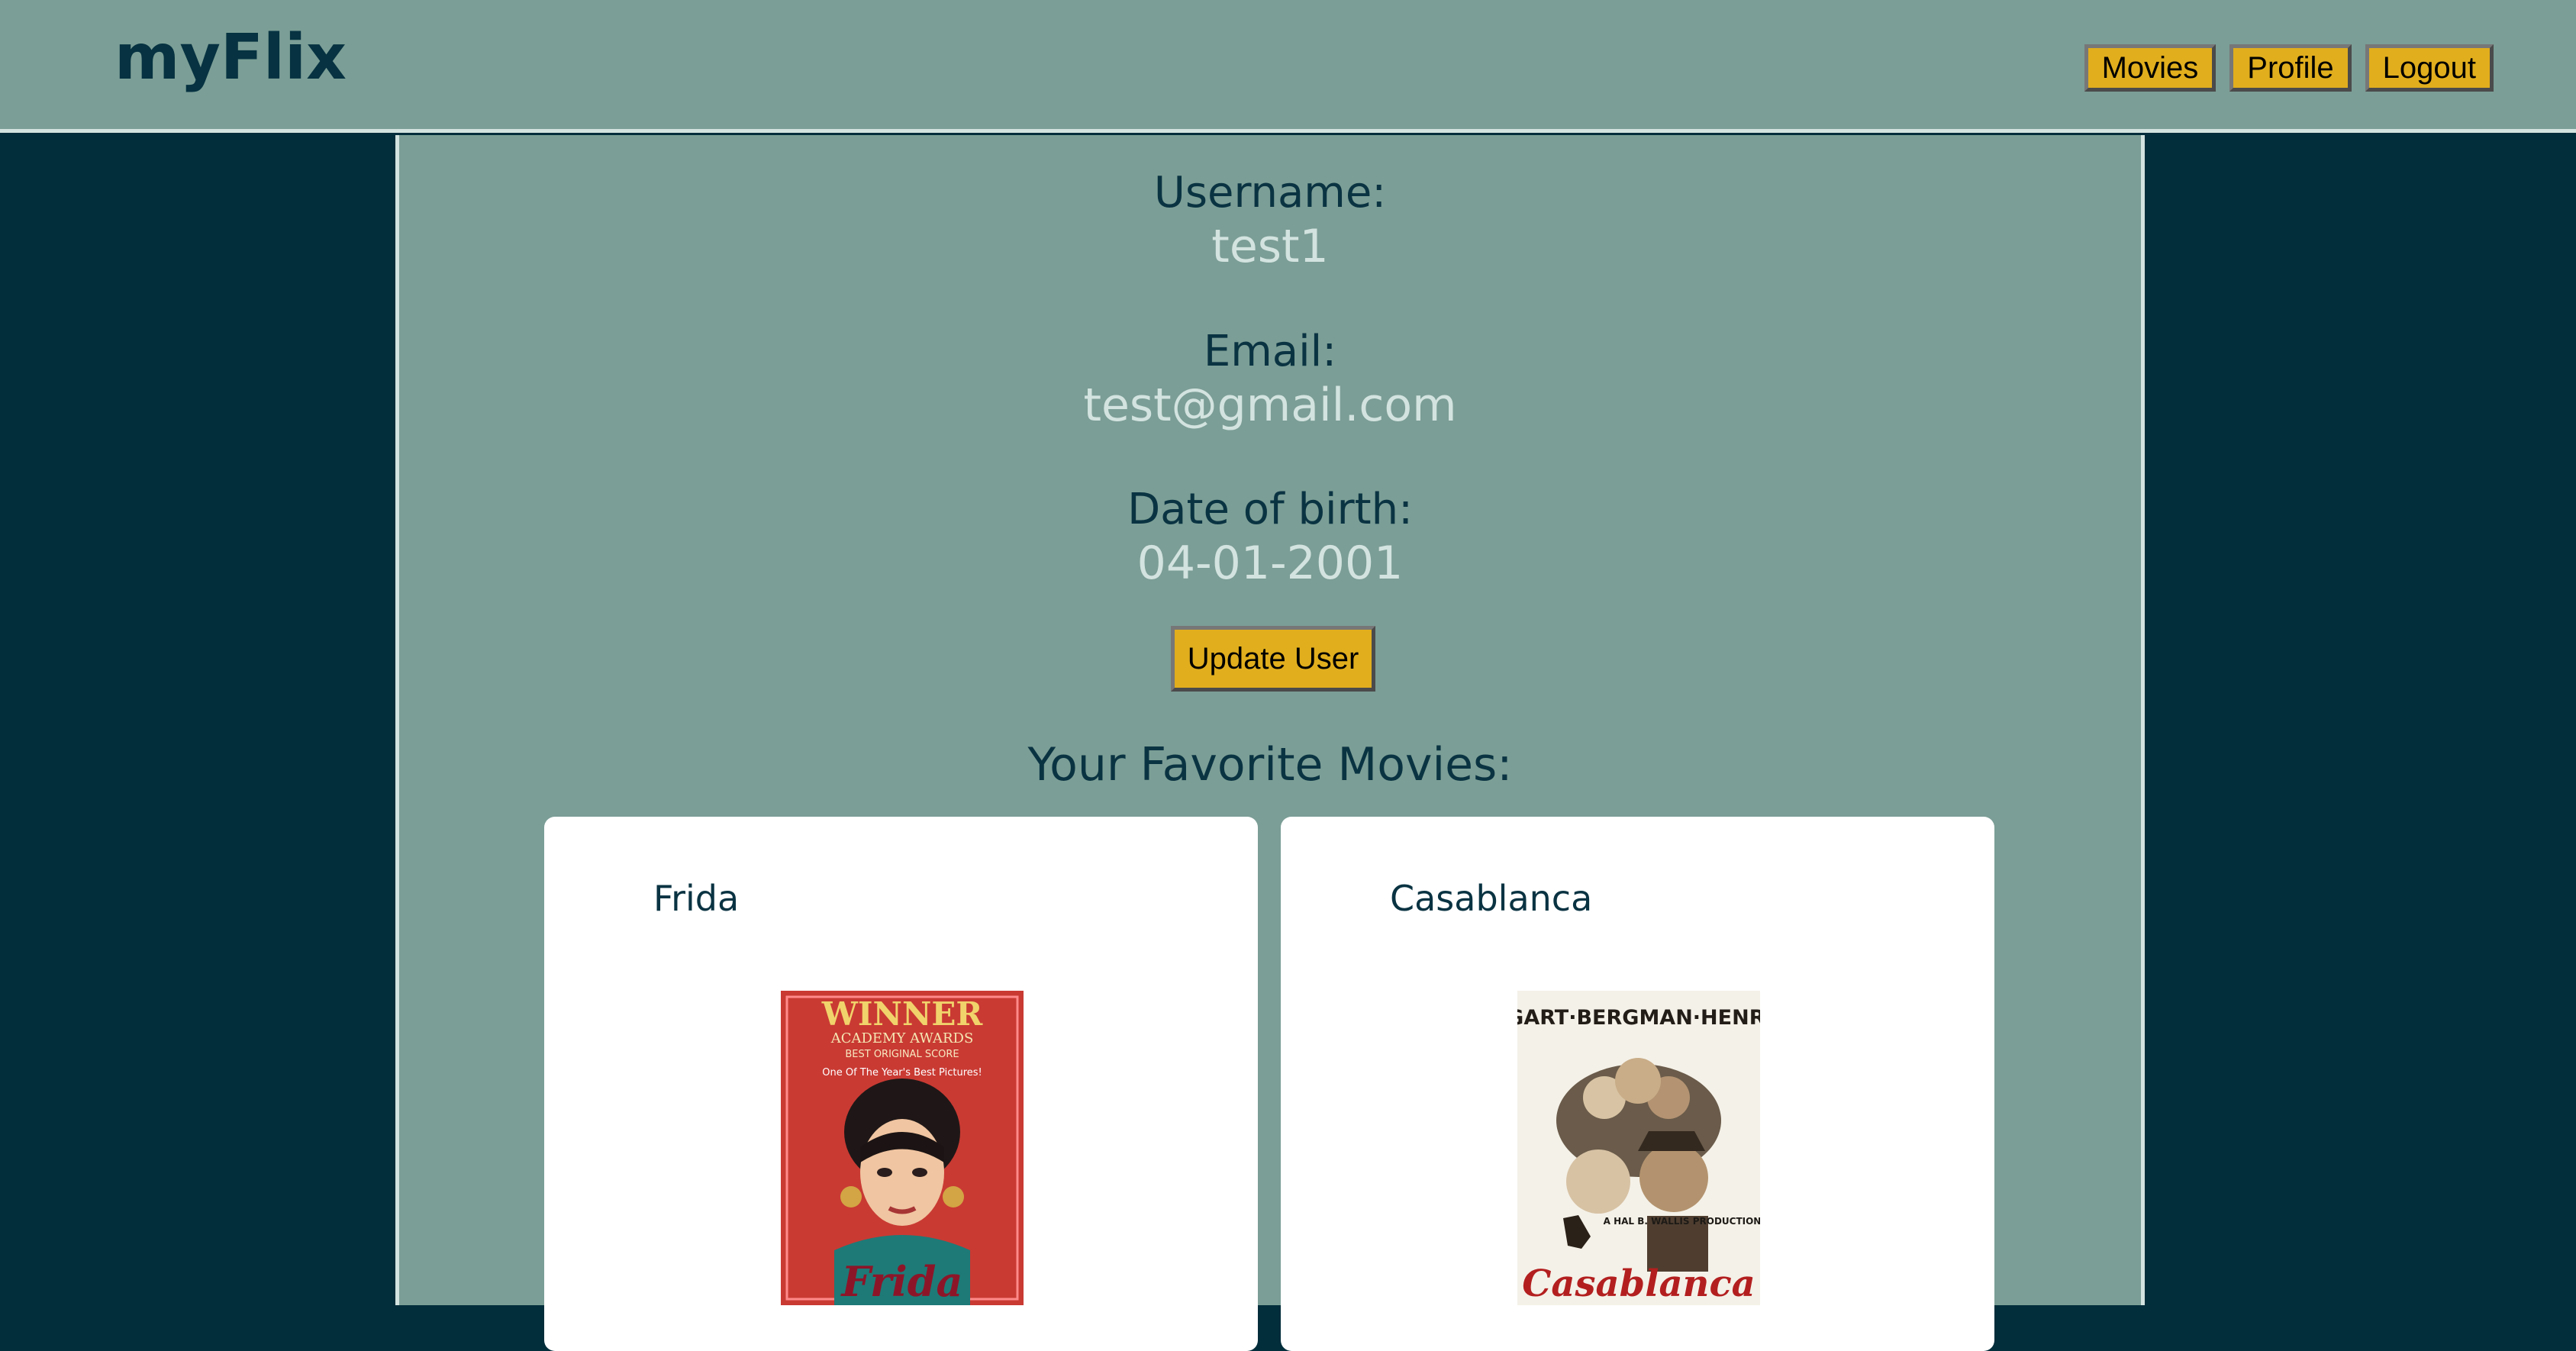 The height and width of the screenshot is (1351, 2576). Describe the element at coordinates (696, 898) in the screenshot. I see `movie-title: Frida` at that location.